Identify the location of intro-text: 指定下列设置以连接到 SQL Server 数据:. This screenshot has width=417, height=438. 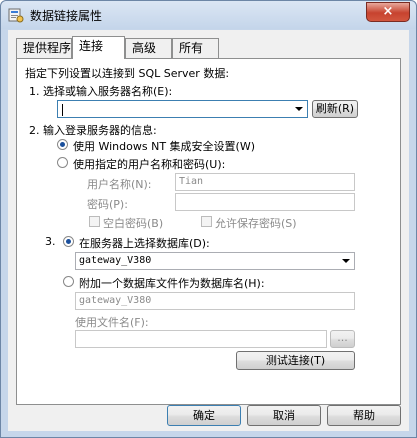
(127, 73).